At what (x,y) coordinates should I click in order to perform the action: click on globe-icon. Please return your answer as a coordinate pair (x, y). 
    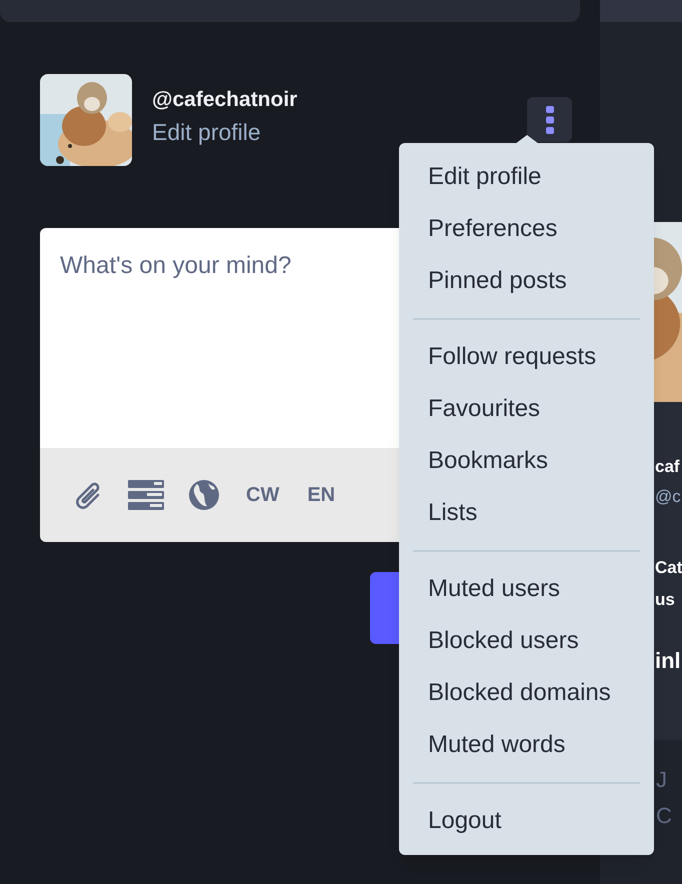
    Looking at the image, I should click on (204, 495).